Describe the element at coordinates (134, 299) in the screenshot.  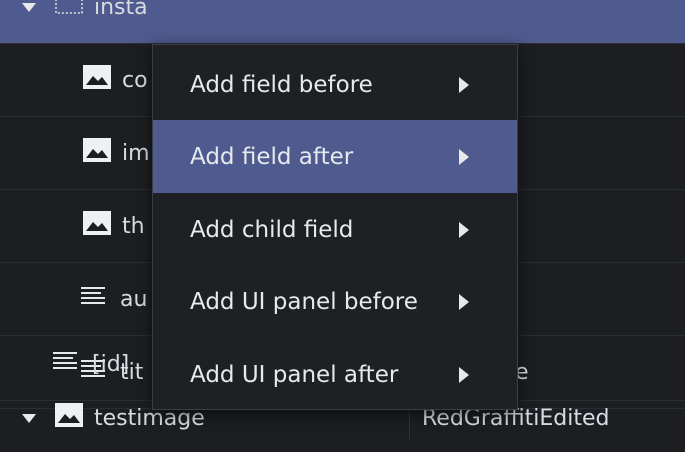
I see `tree-row-label: au` at that location.